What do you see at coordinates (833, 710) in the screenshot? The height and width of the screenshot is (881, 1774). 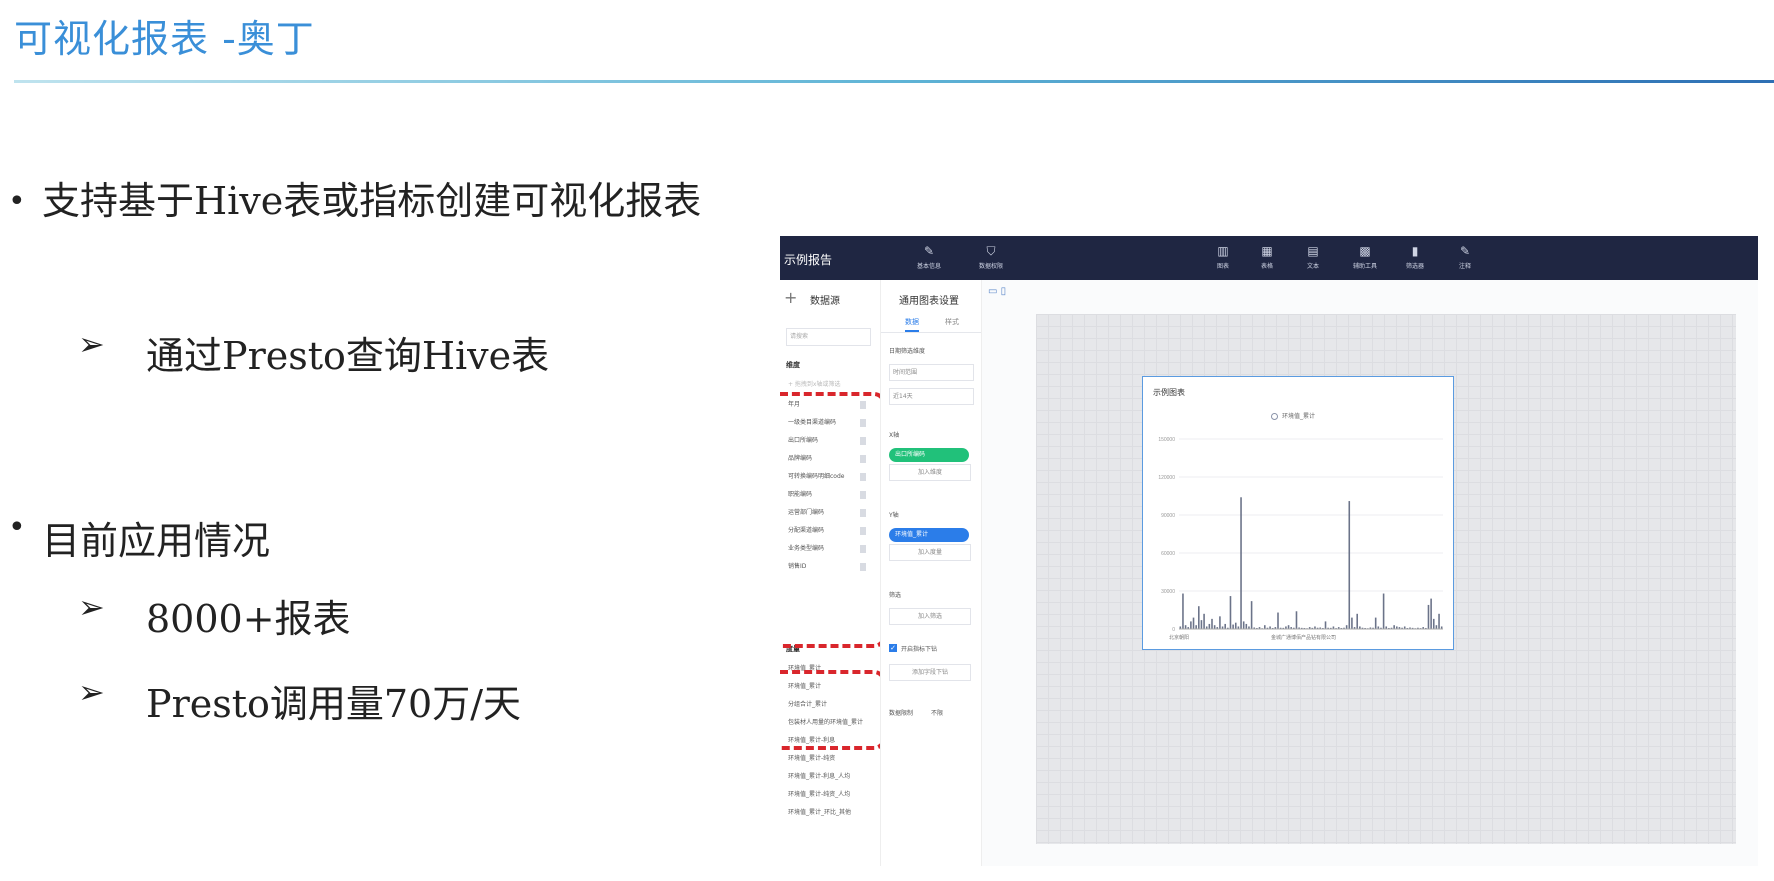 I see `highlight-measures` at bounding box center [833, 710].